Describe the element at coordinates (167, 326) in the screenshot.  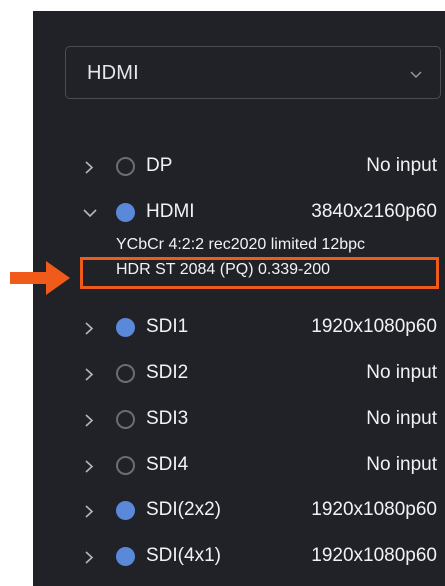
I see `input-name: SDI1` at that location.